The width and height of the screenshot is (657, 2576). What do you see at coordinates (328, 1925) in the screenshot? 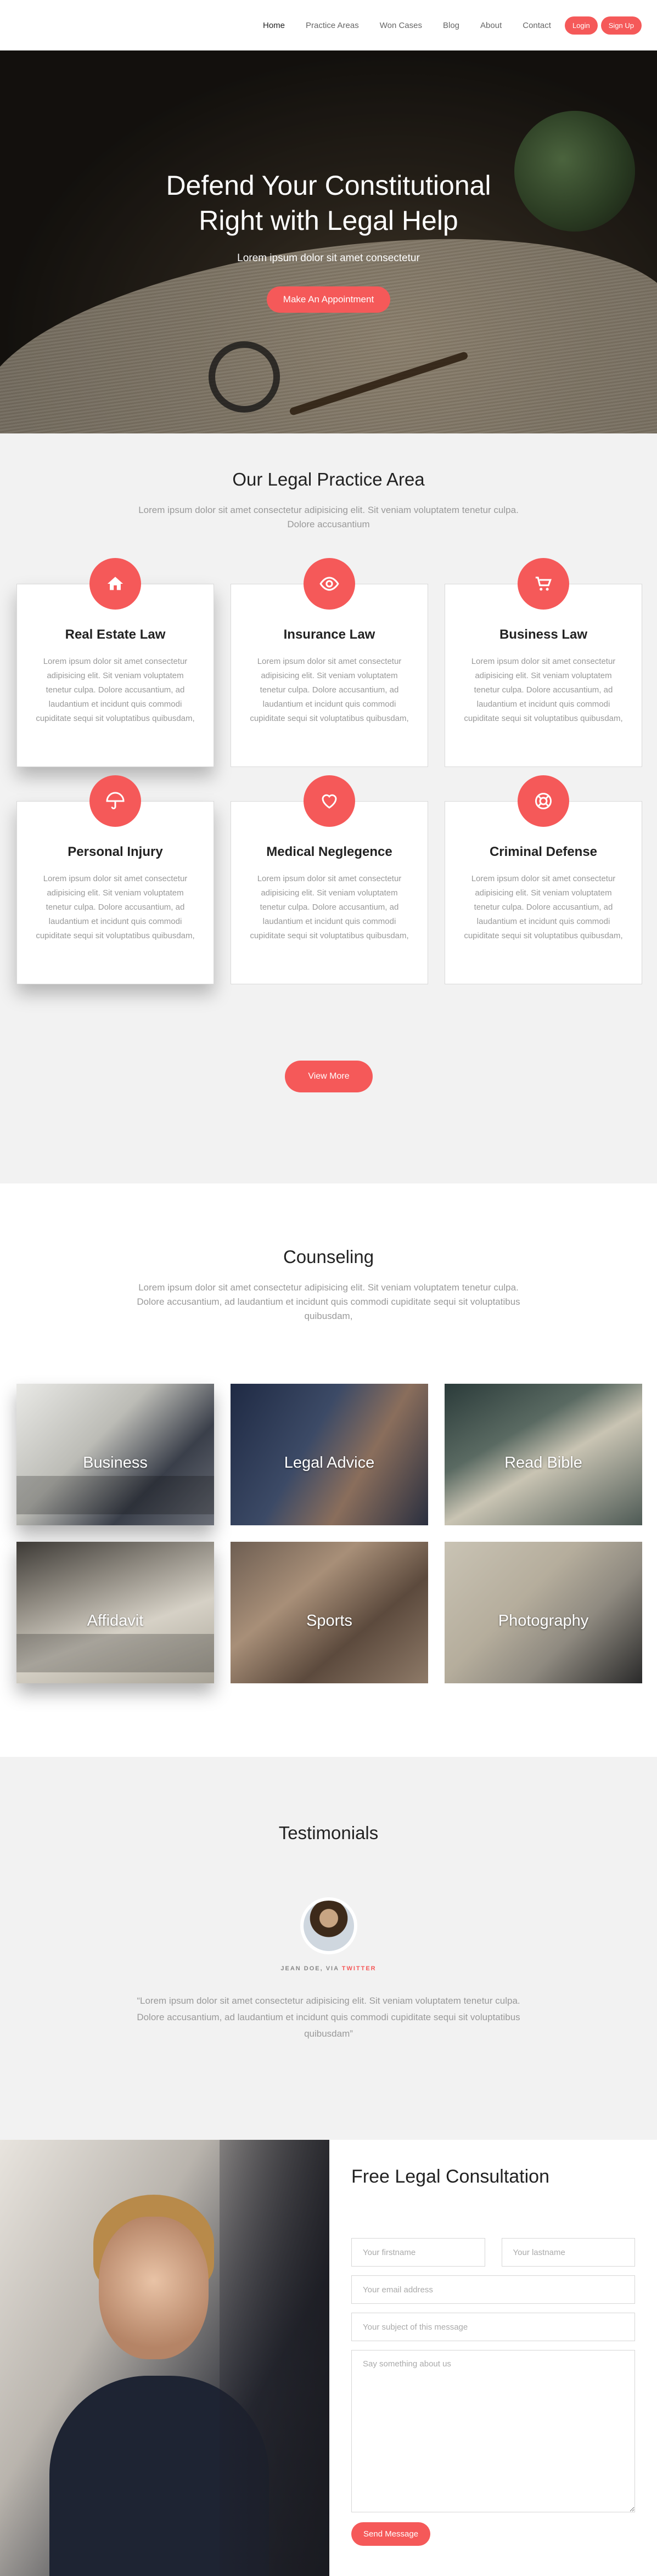
I see `avatar` at bounding box center [328, 1925].